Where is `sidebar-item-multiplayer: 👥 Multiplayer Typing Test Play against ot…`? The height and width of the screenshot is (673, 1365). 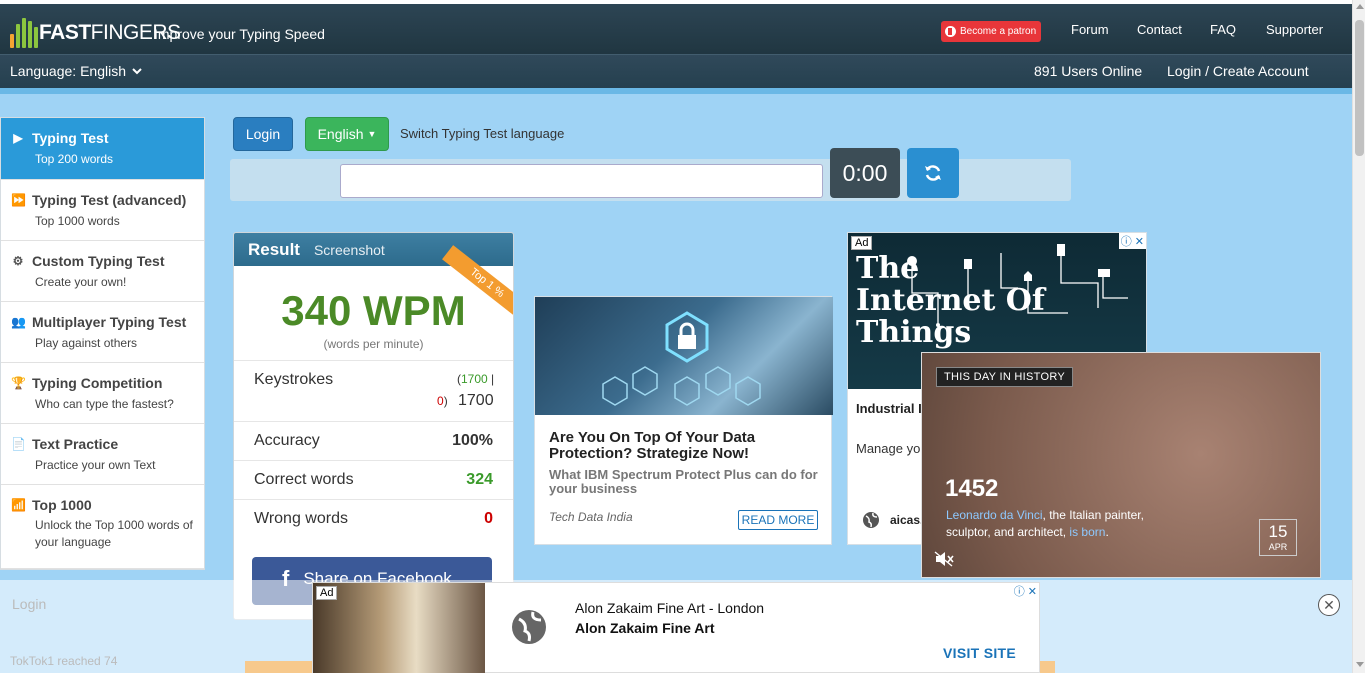 sidebar-item-multiplayer: 👥 Multiplayer Typing Test Play against ot… is located at coordinates (102, 332).